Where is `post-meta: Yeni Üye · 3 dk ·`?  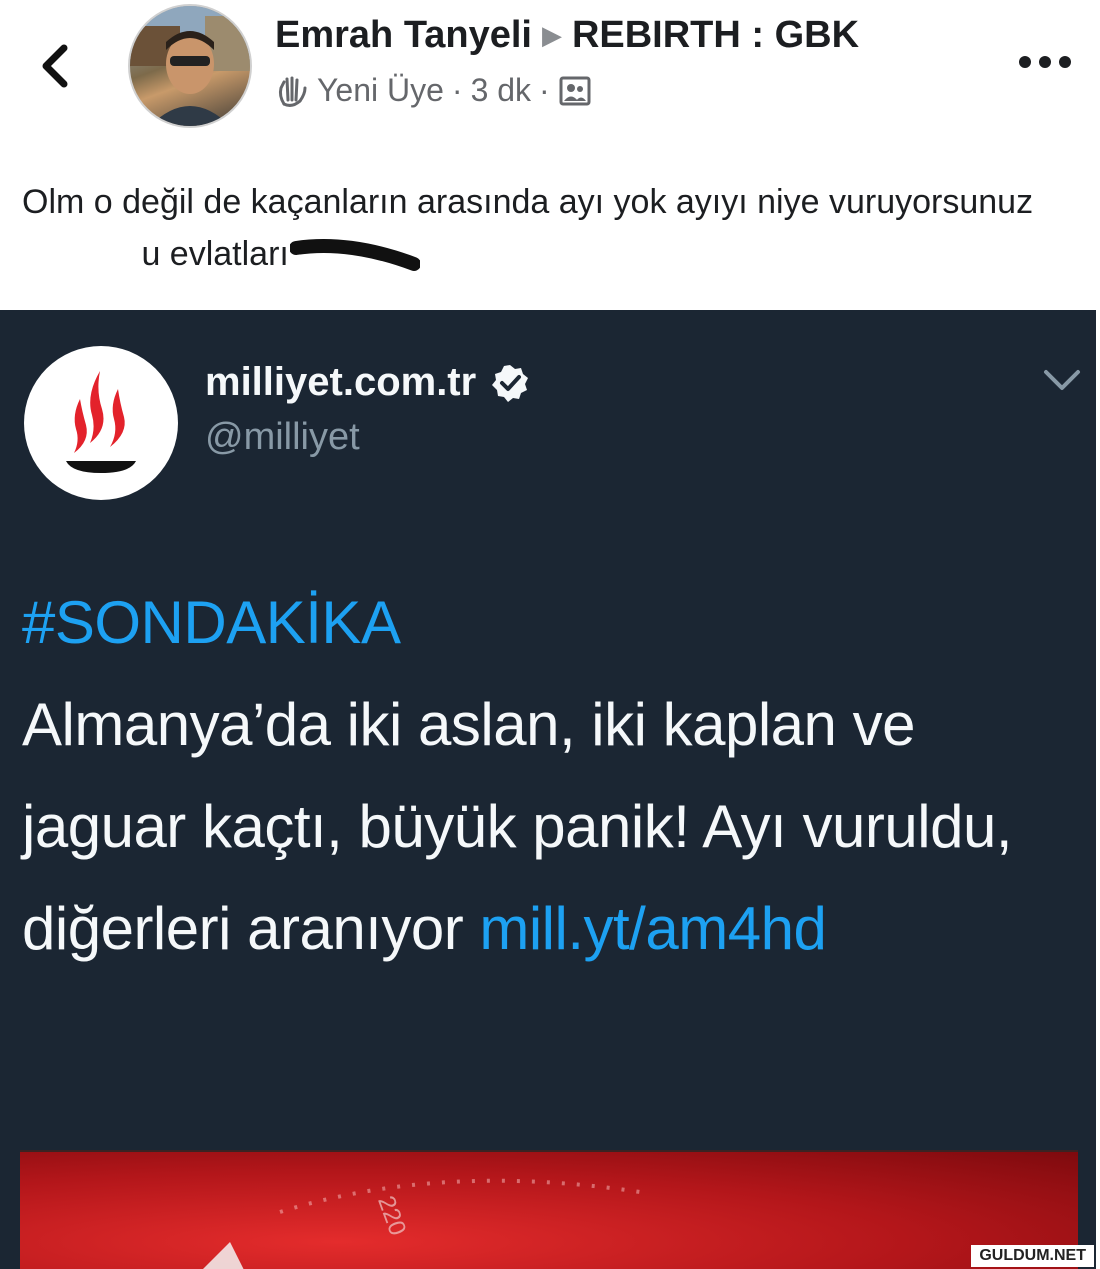 post-meta: Yeni Üye · 3 dk · is located at coordinates (433, 90).